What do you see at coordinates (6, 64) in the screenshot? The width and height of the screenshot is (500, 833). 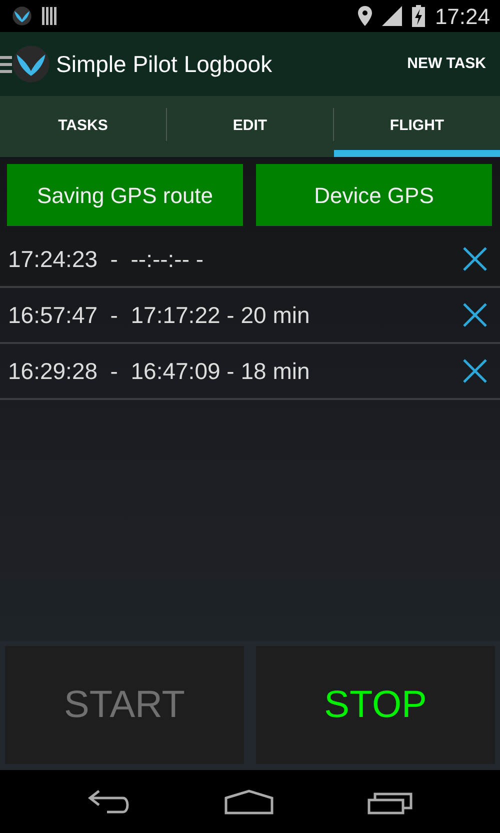 I see `menu-icon` at bounding box center [6, 64].